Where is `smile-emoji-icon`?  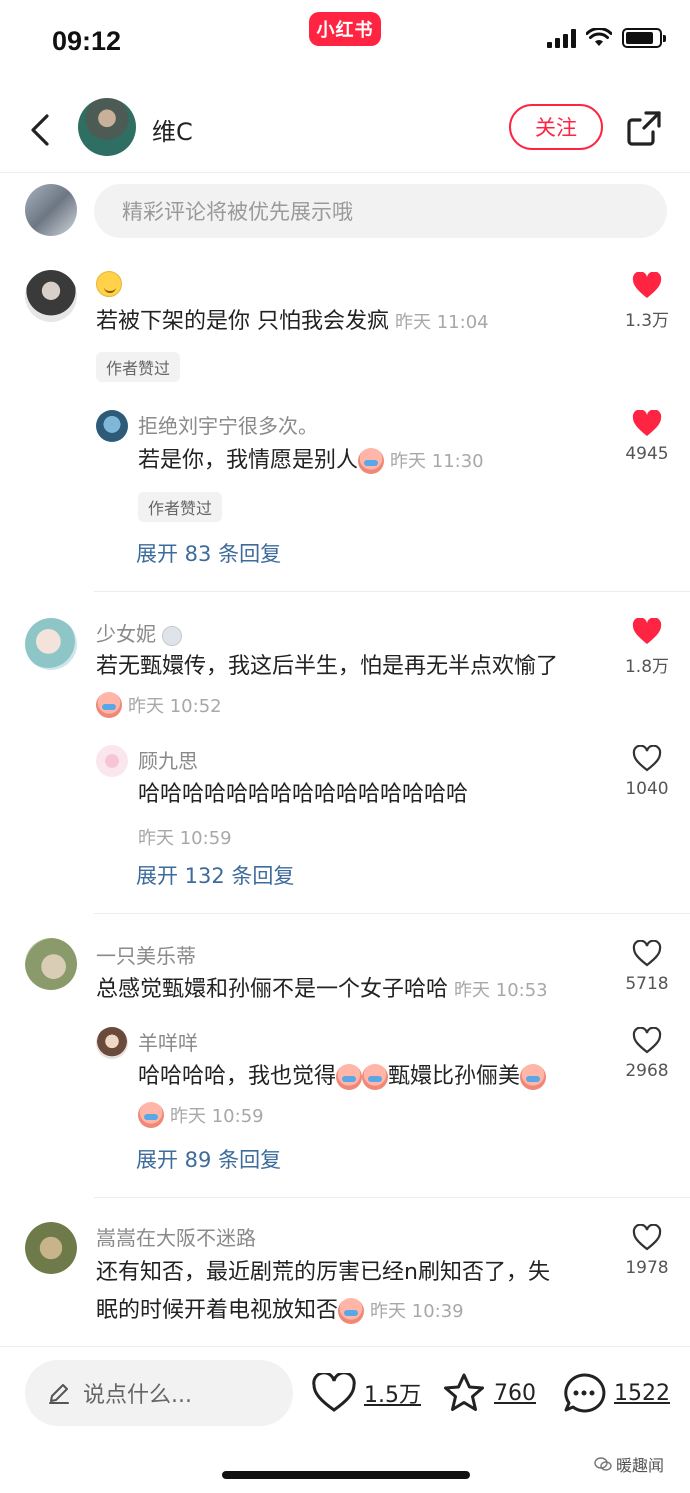
smile-emoji-icon is located at coordinates (109, 283).